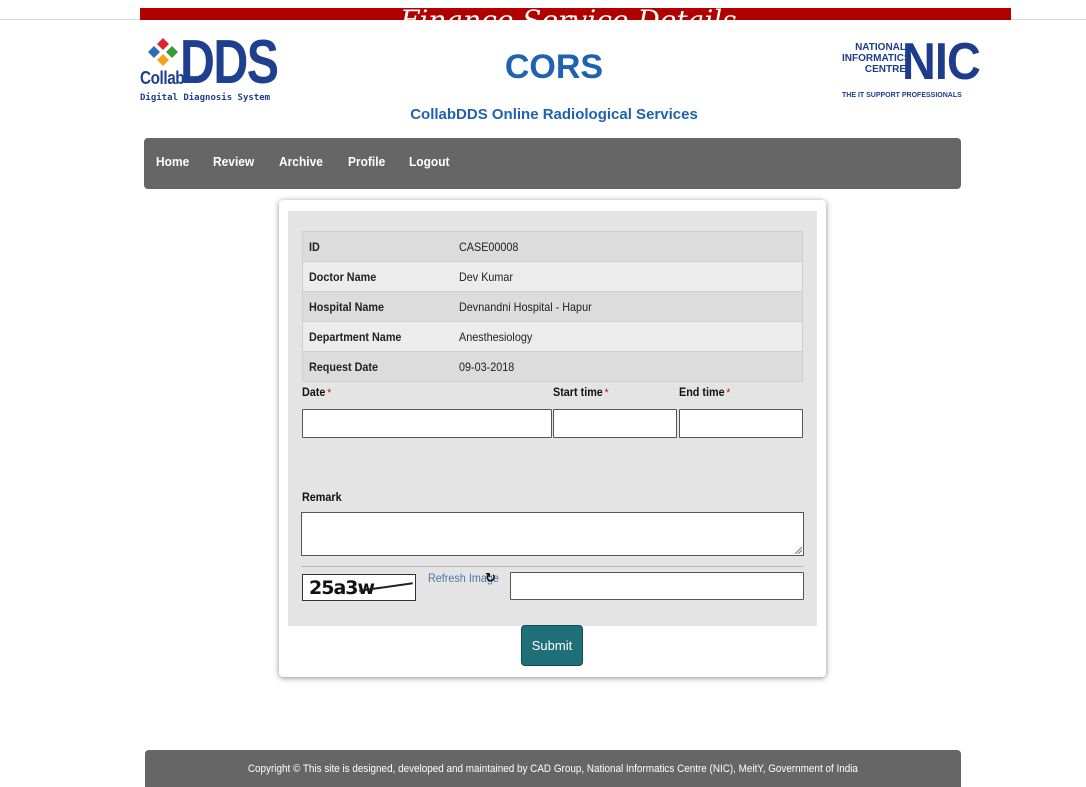 This screenshot has width=1086, height=787. What do you see at coordinates (798, 550) in the screenshot?
I see `resize-grip-icon` at bounding box center [798, 550].